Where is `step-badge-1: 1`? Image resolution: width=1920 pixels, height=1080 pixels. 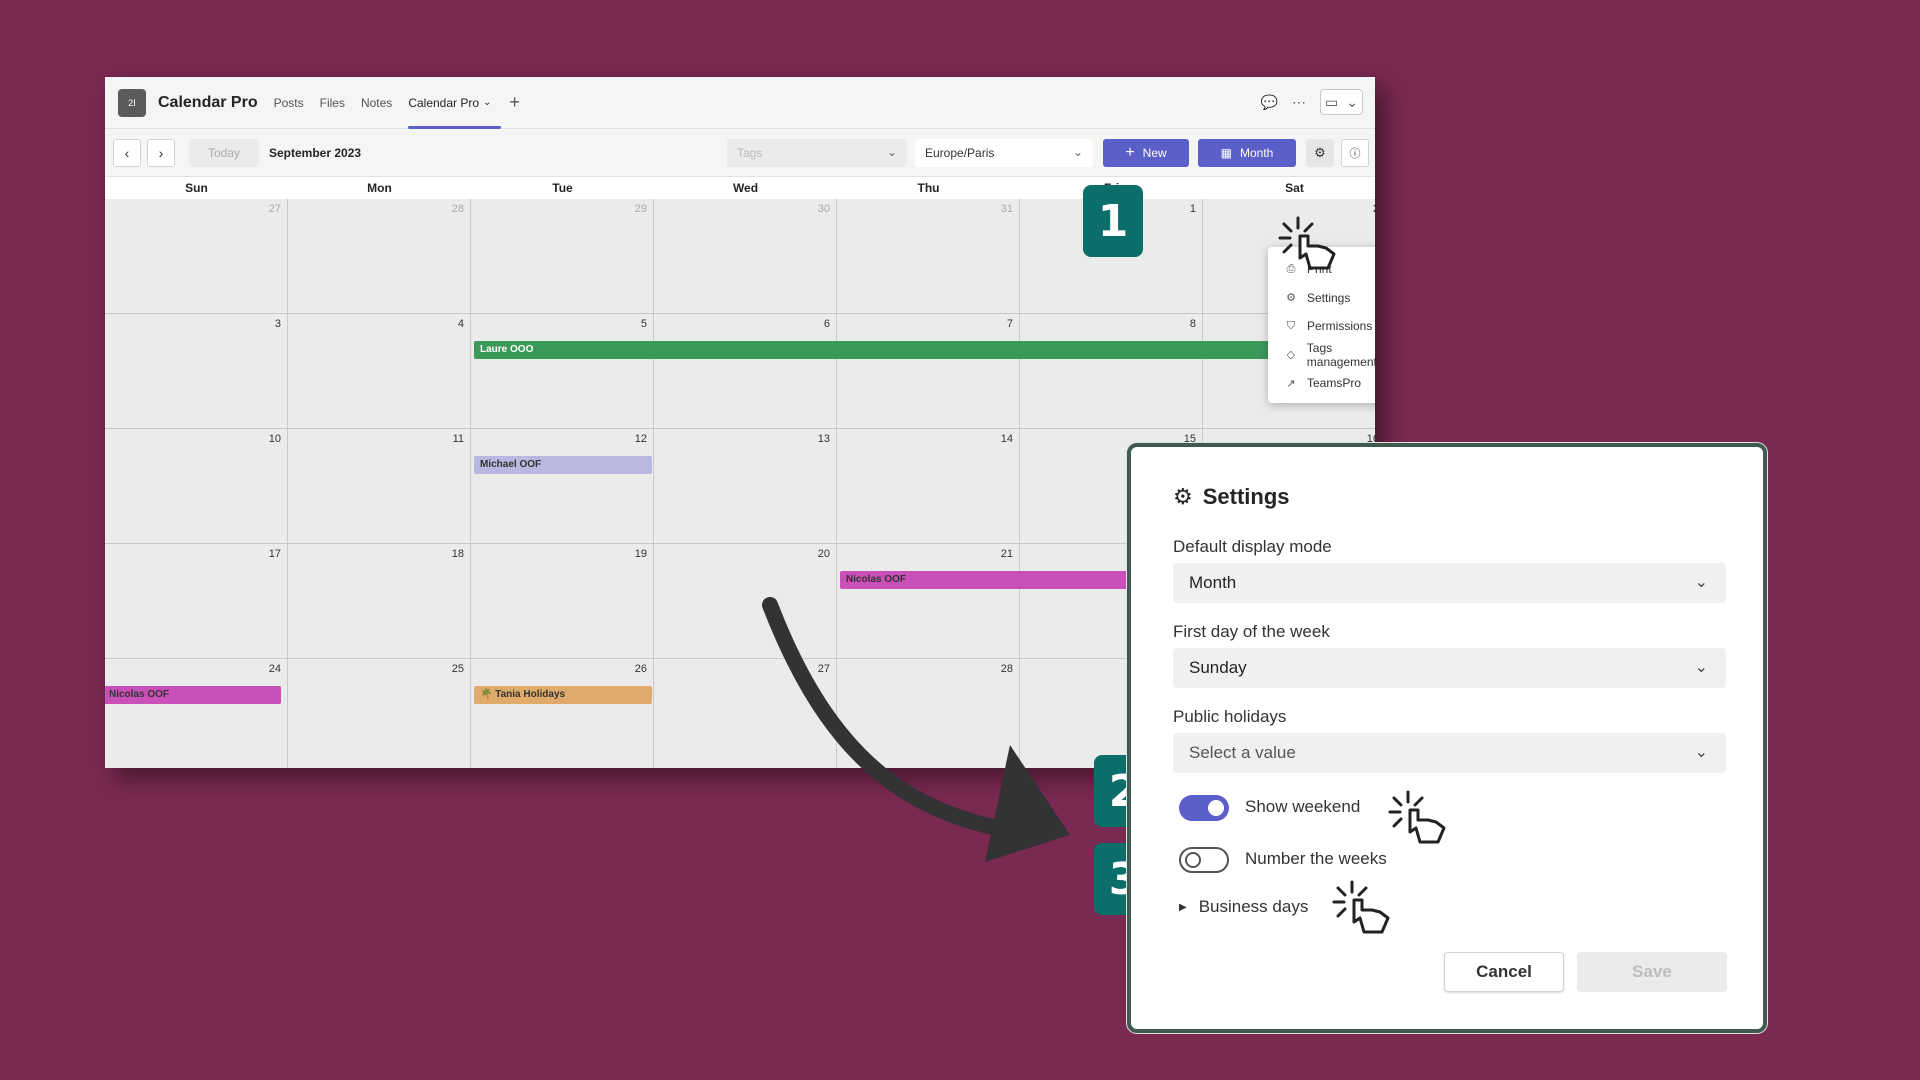
step-badge-1: 1 is located at coordinates (1113, 221).